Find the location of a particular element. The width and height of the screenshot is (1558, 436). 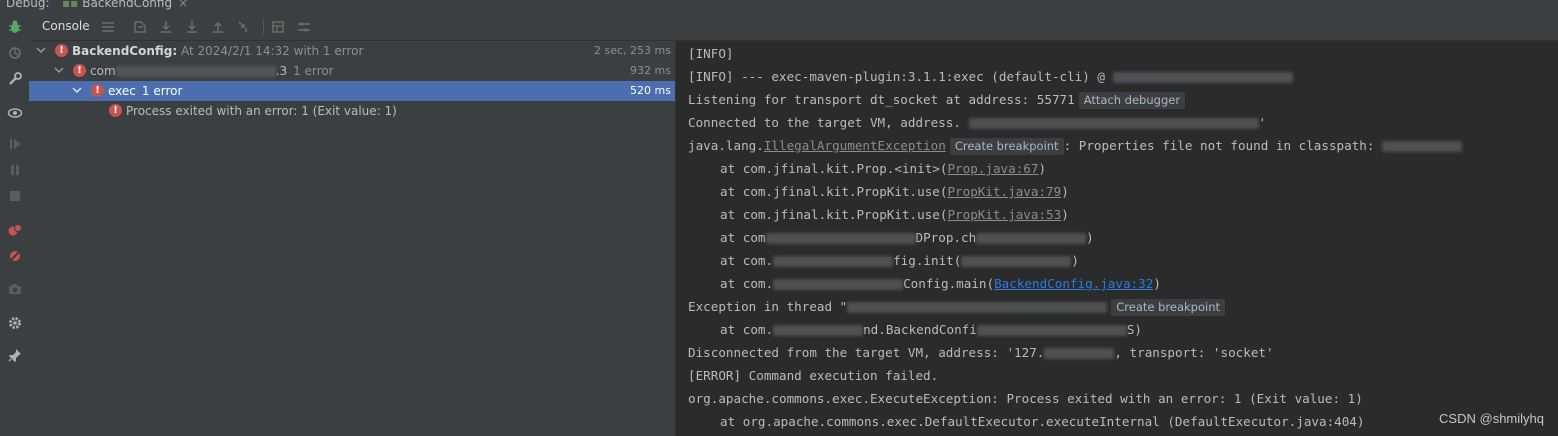

step-over-icon is located at coordinates (166, 27).